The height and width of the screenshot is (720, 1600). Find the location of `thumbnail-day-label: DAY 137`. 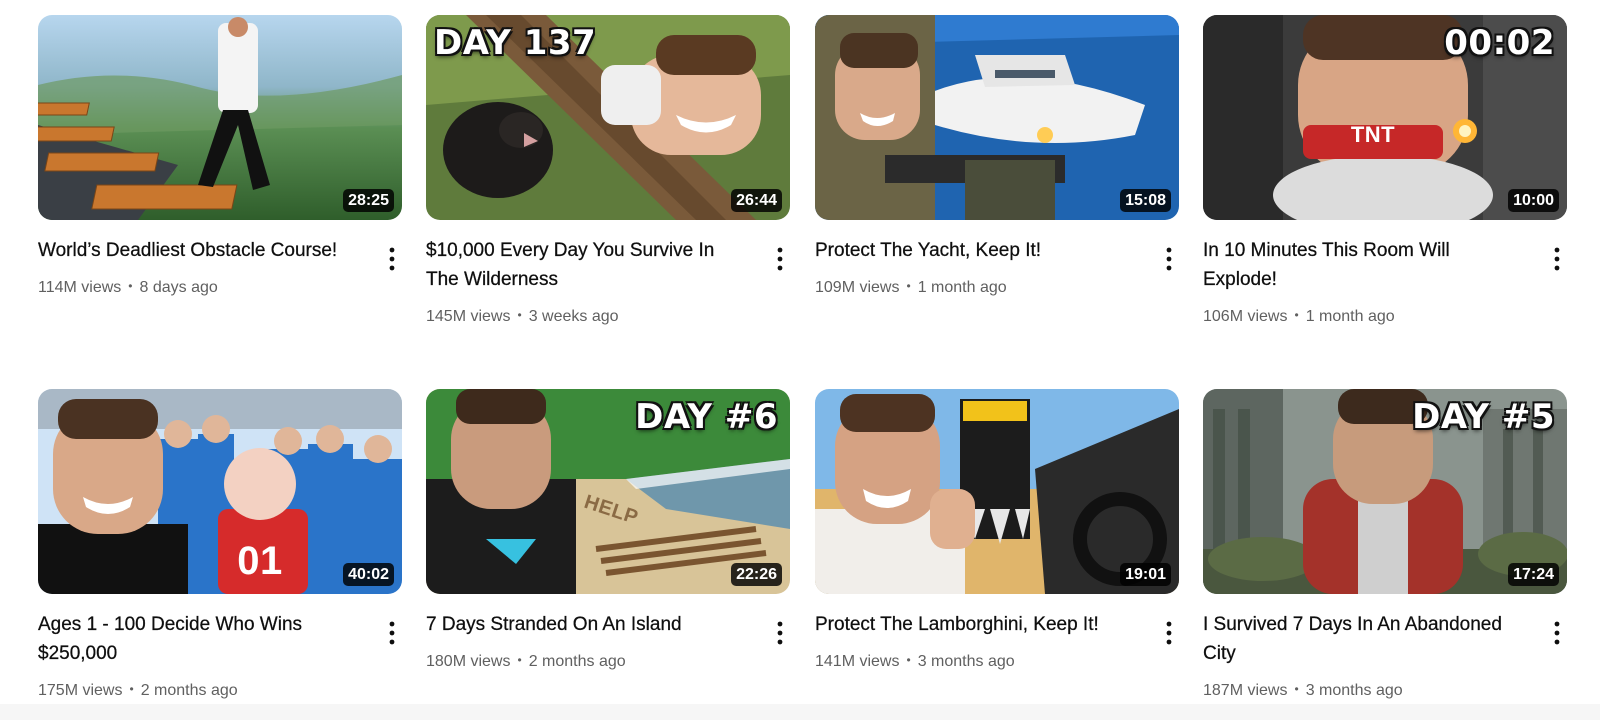

thumbnail-day-label: DAY 137 is located at coordinates (515, 43).